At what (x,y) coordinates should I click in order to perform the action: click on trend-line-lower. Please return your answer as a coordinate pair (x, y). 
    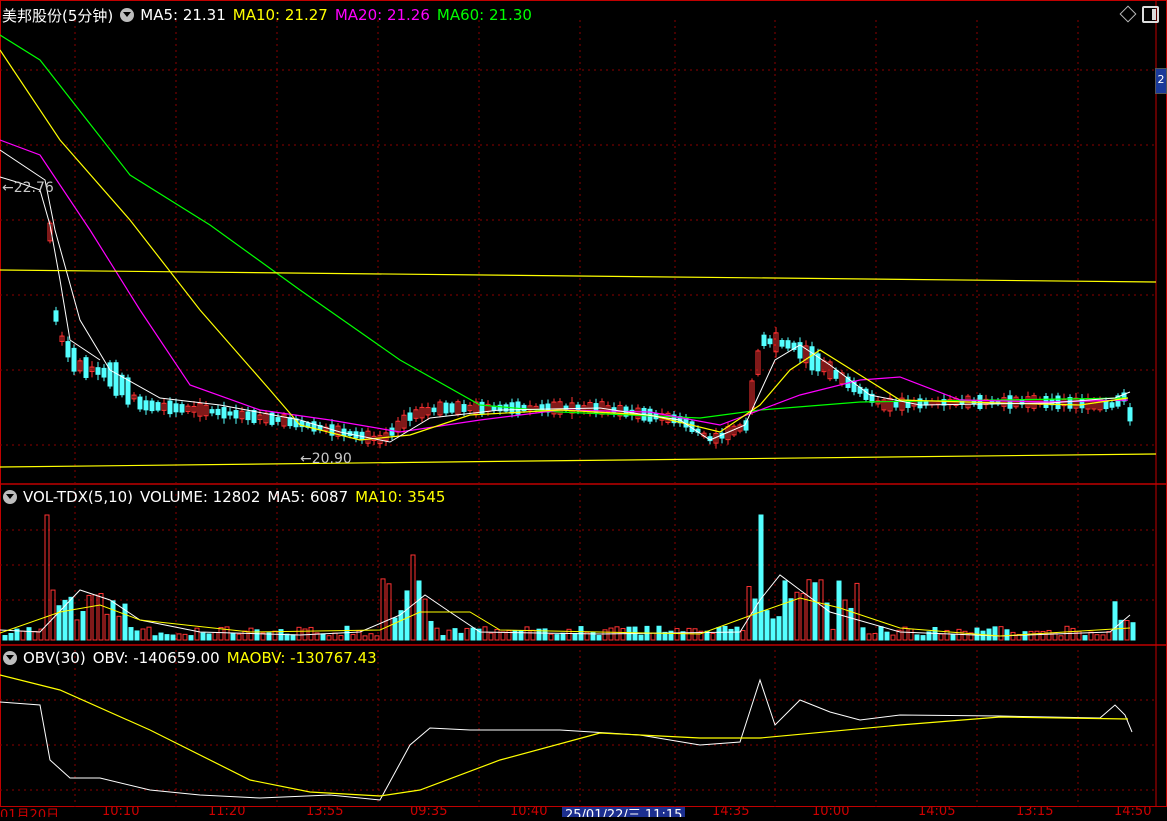
    Looking at the image, I should click on (578, 460).